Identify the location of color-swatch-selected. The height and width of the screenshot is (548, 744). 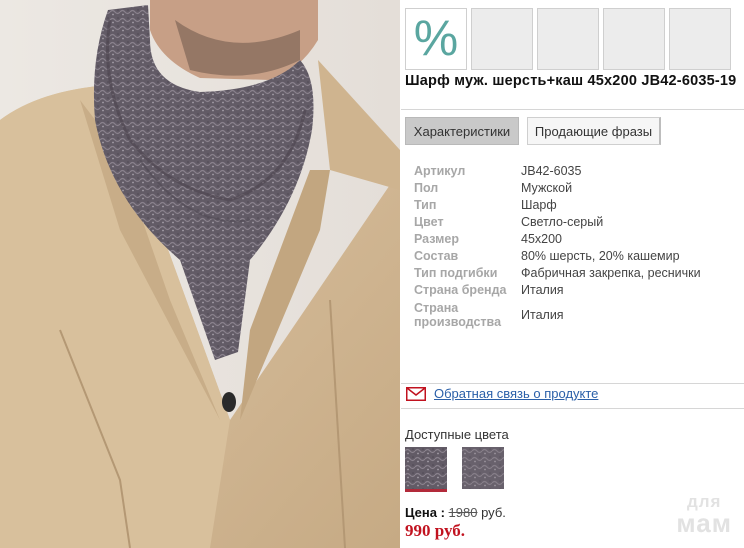
(426, 469).